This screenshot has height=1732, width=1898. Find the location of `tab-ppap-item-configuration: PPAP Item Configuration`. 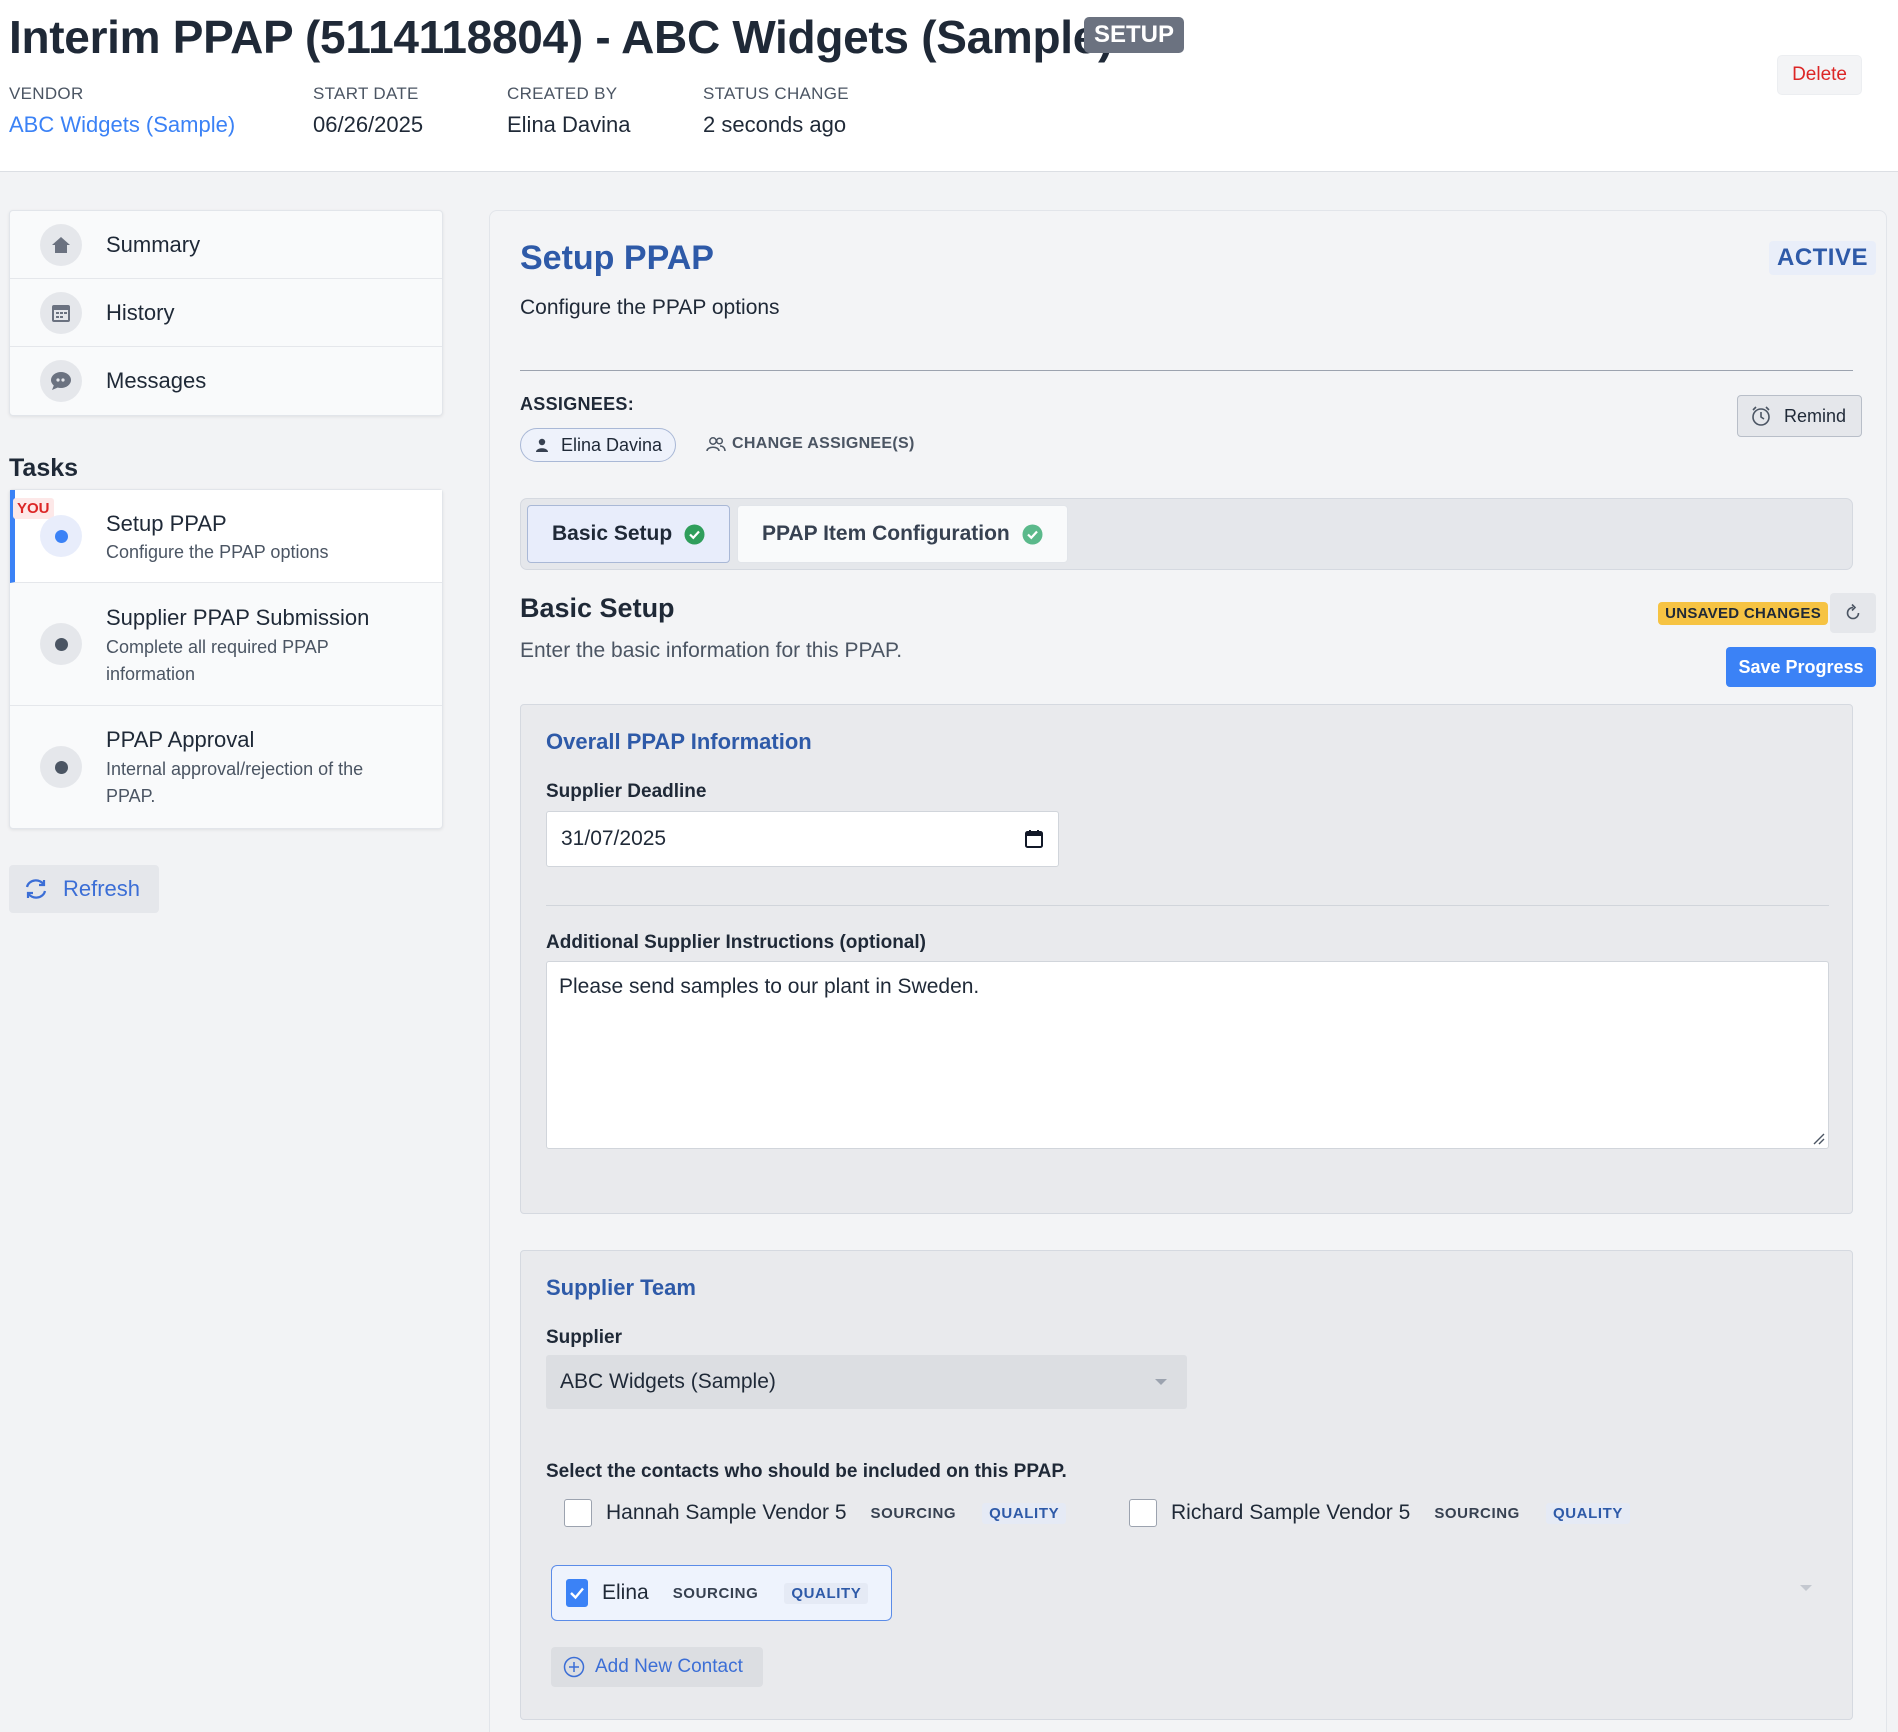

tab-ppap-item-configuration: PPAP Item Configuration is located at coordinates (902, 534).